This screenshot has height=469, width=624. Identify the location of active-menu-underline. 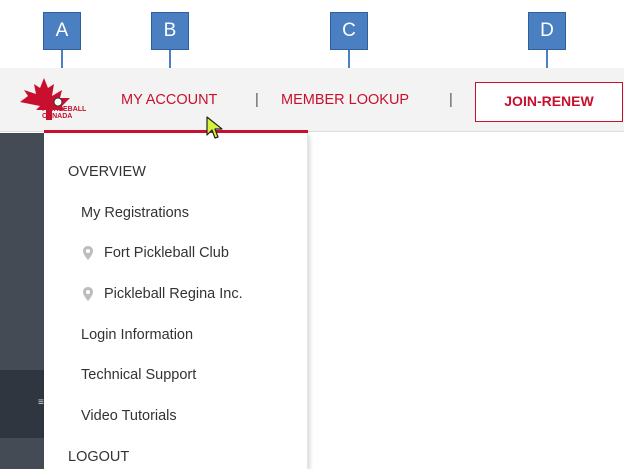
(176, 131).